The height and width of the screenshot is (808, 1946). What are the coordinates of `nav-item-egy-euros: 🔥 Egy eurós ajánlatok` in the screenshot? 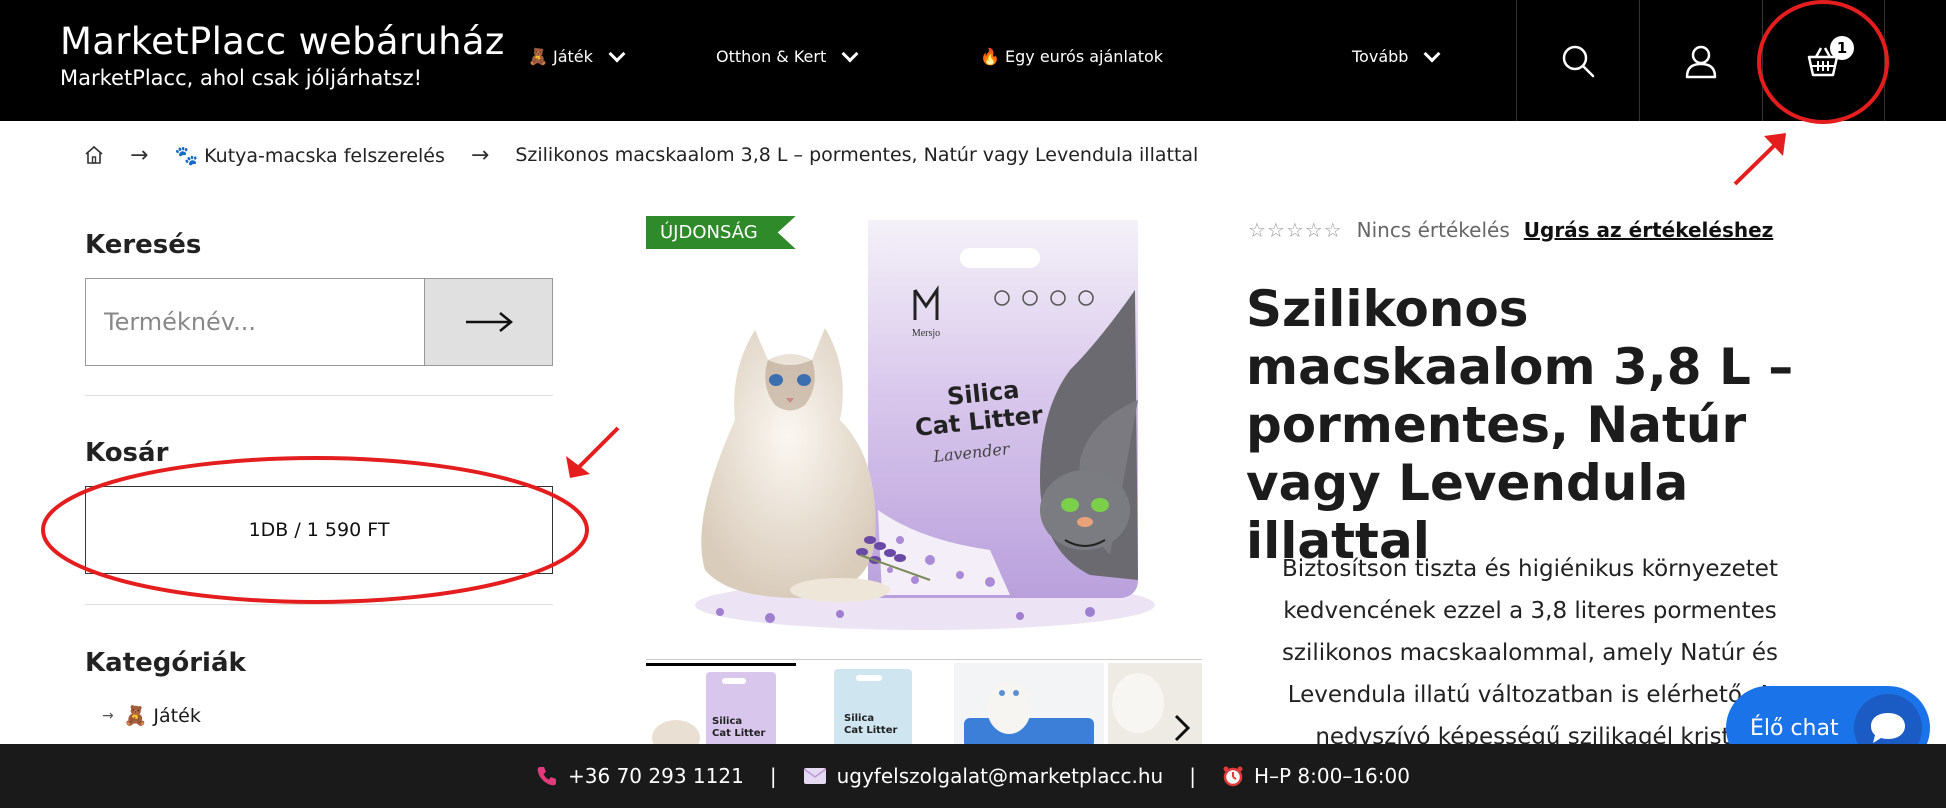 It's located at (1071, 56).